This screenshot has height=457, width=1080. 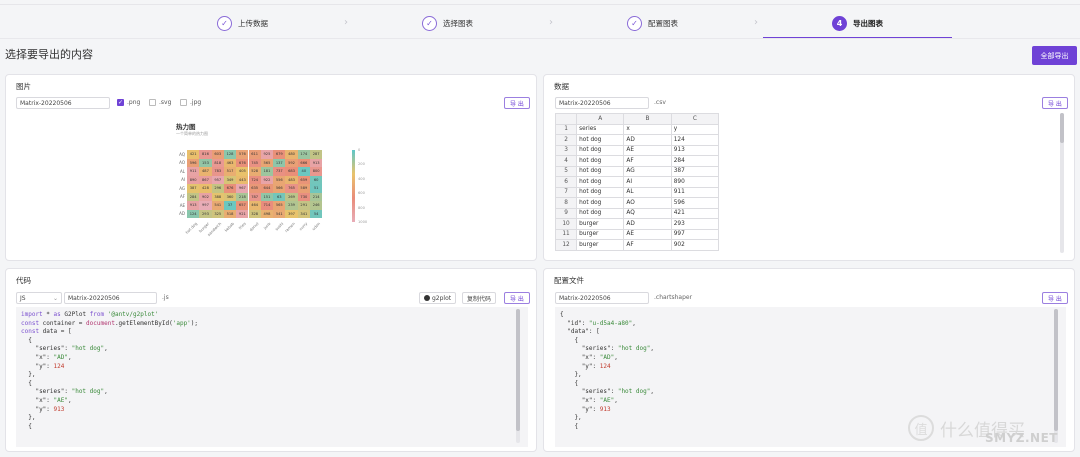 What do you see at coordinates (647, 203) in the screenshot?
I see `table-cell: AO` at bounding box center [647, 203].